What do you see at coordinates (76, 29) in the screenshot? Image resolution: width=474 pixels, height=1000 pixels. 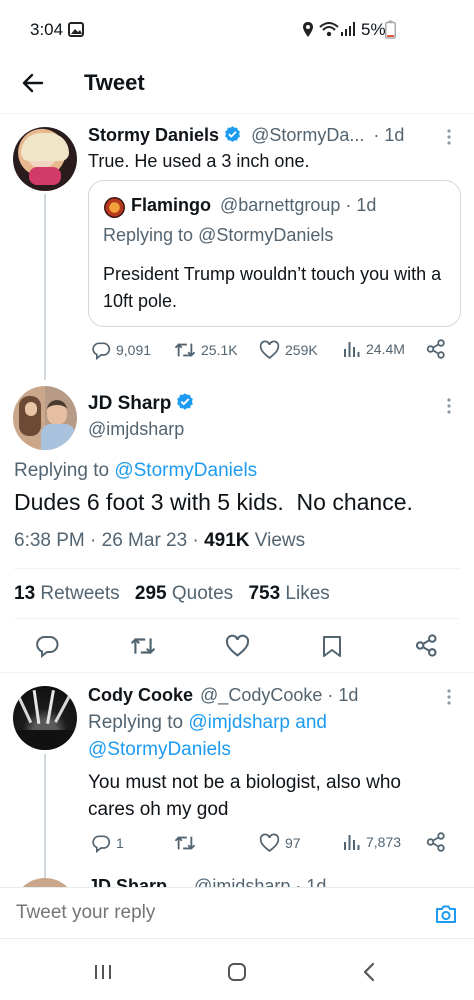 I see `gallery-notification-icon` at bounding box center [76, 29].